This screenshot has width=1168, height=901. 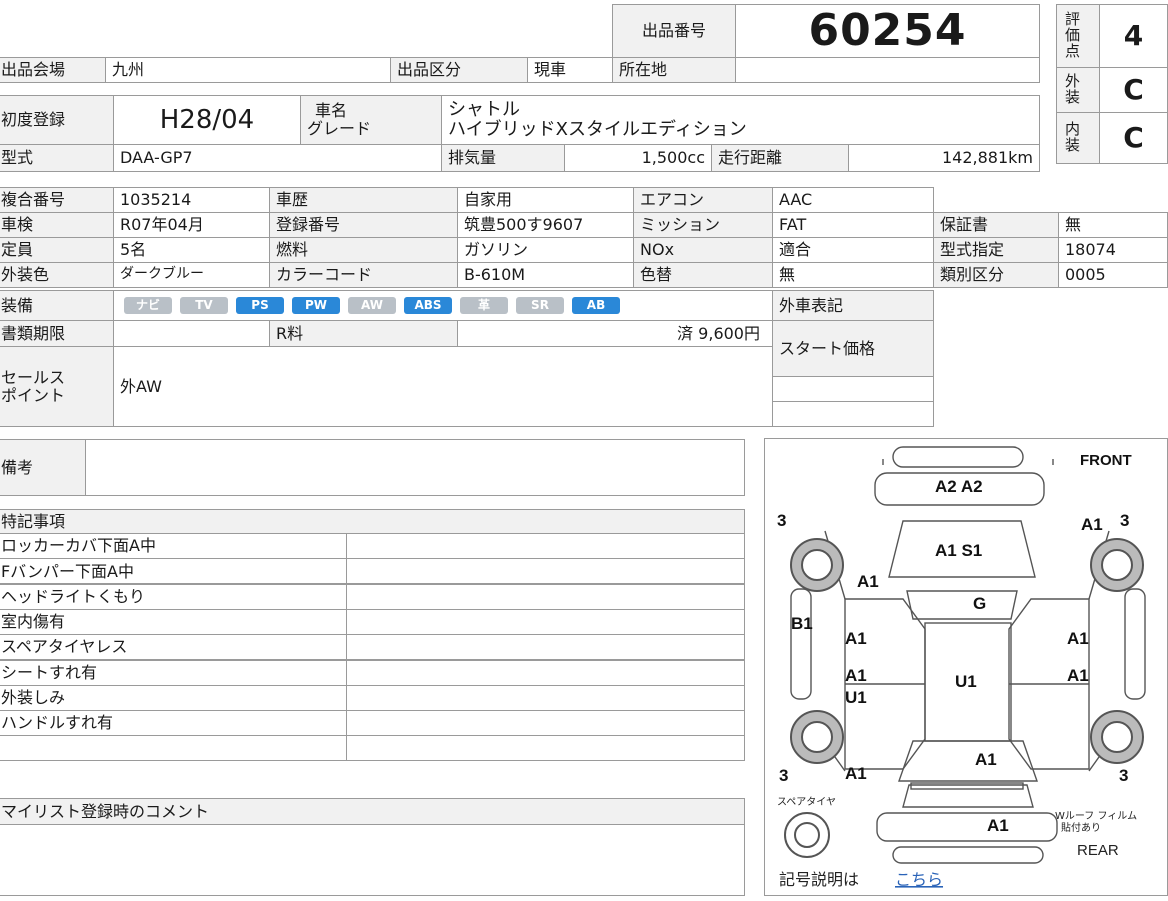 I want to click on front-label: FRONT, so click(x=1106, y=460).